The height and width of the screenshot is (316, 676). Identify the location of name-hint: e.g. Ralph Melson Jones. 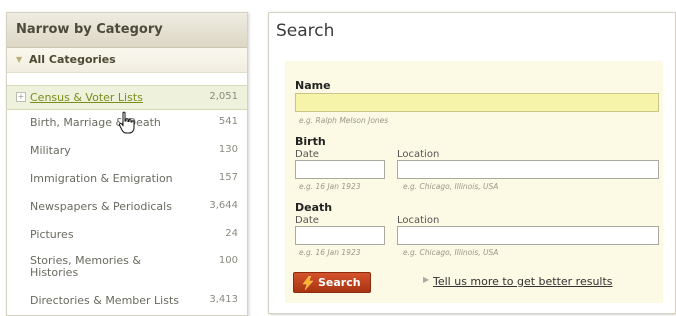
(344, 120).